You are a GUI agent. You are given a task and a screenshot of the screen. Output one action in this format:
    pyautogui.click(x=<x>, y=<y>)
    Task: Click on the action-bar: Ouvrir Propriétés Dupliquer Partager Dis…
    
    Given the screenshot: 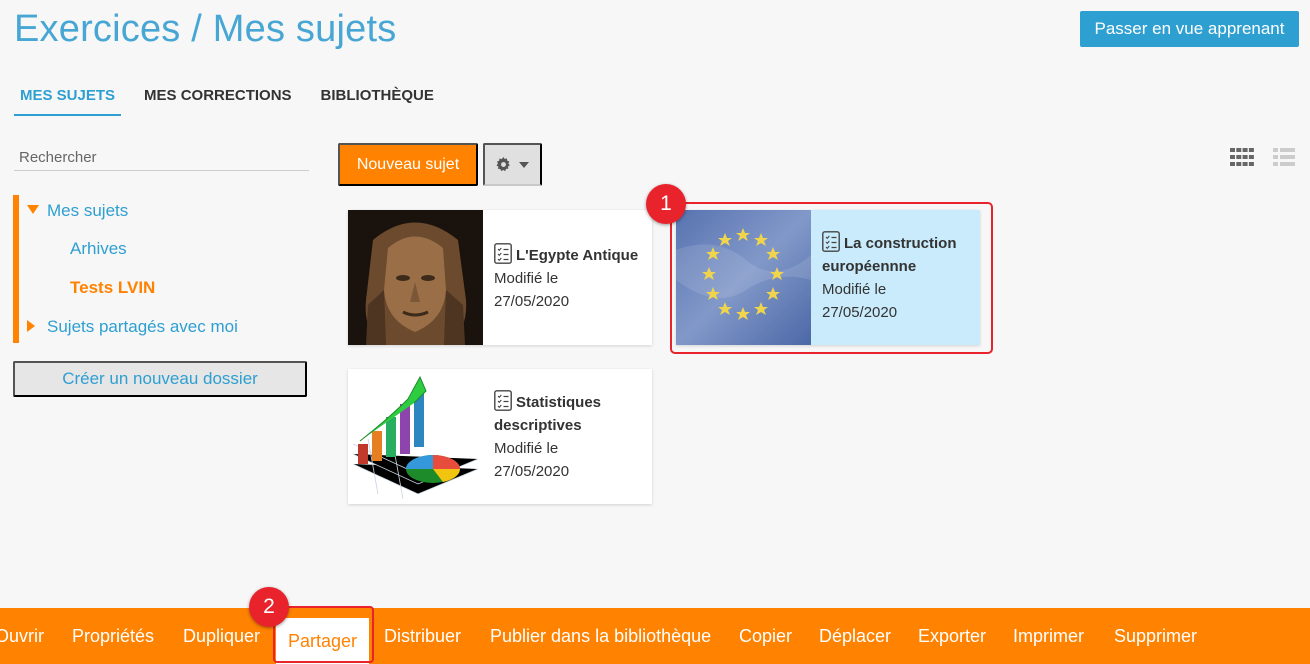 What is the action you would take?
    pyautogui.click(x=655, y=636)
    